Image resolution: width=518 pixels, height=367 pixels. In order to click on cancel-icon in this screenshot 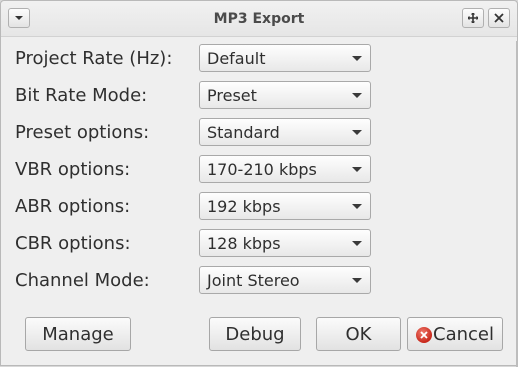, I will do `click(424, 335)`.